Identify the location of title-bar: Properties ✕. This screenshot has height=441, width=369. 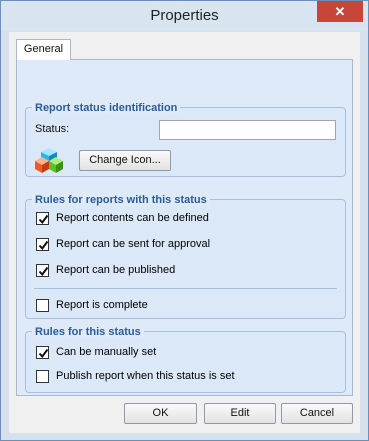
(184, 16).